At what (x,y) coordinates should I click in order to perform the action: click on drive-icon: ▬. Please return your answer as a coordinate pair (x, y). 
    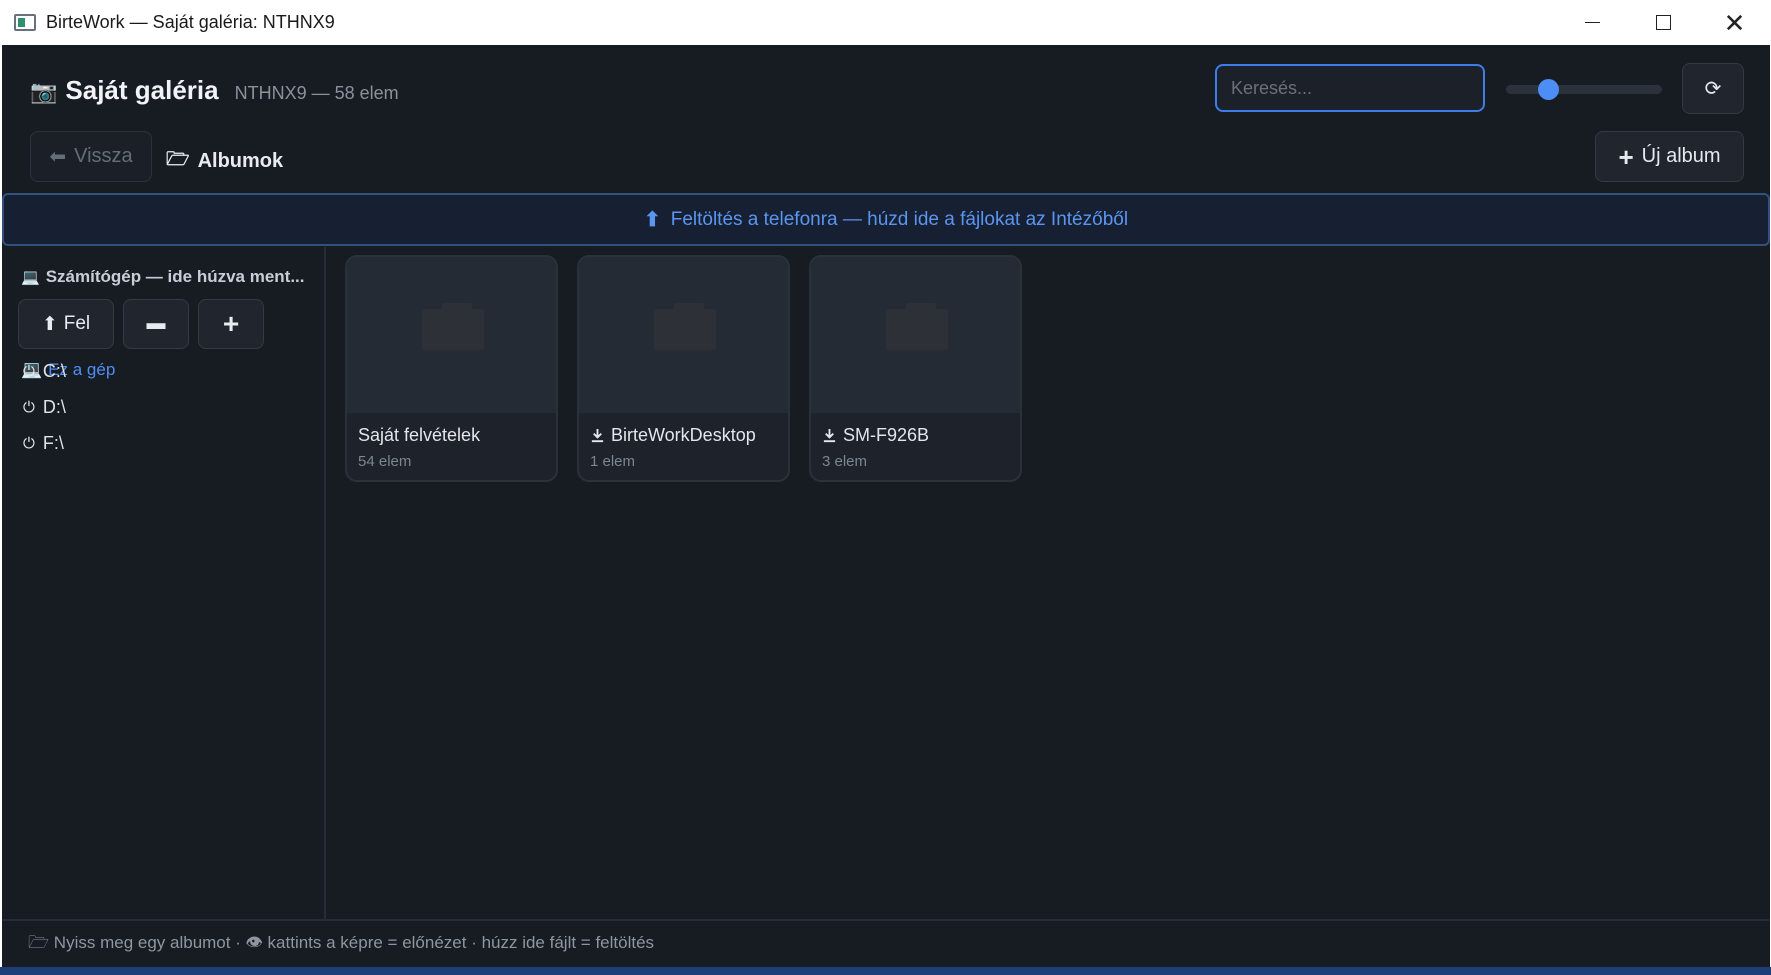
    Looking at the image, I should click on (156, 323).